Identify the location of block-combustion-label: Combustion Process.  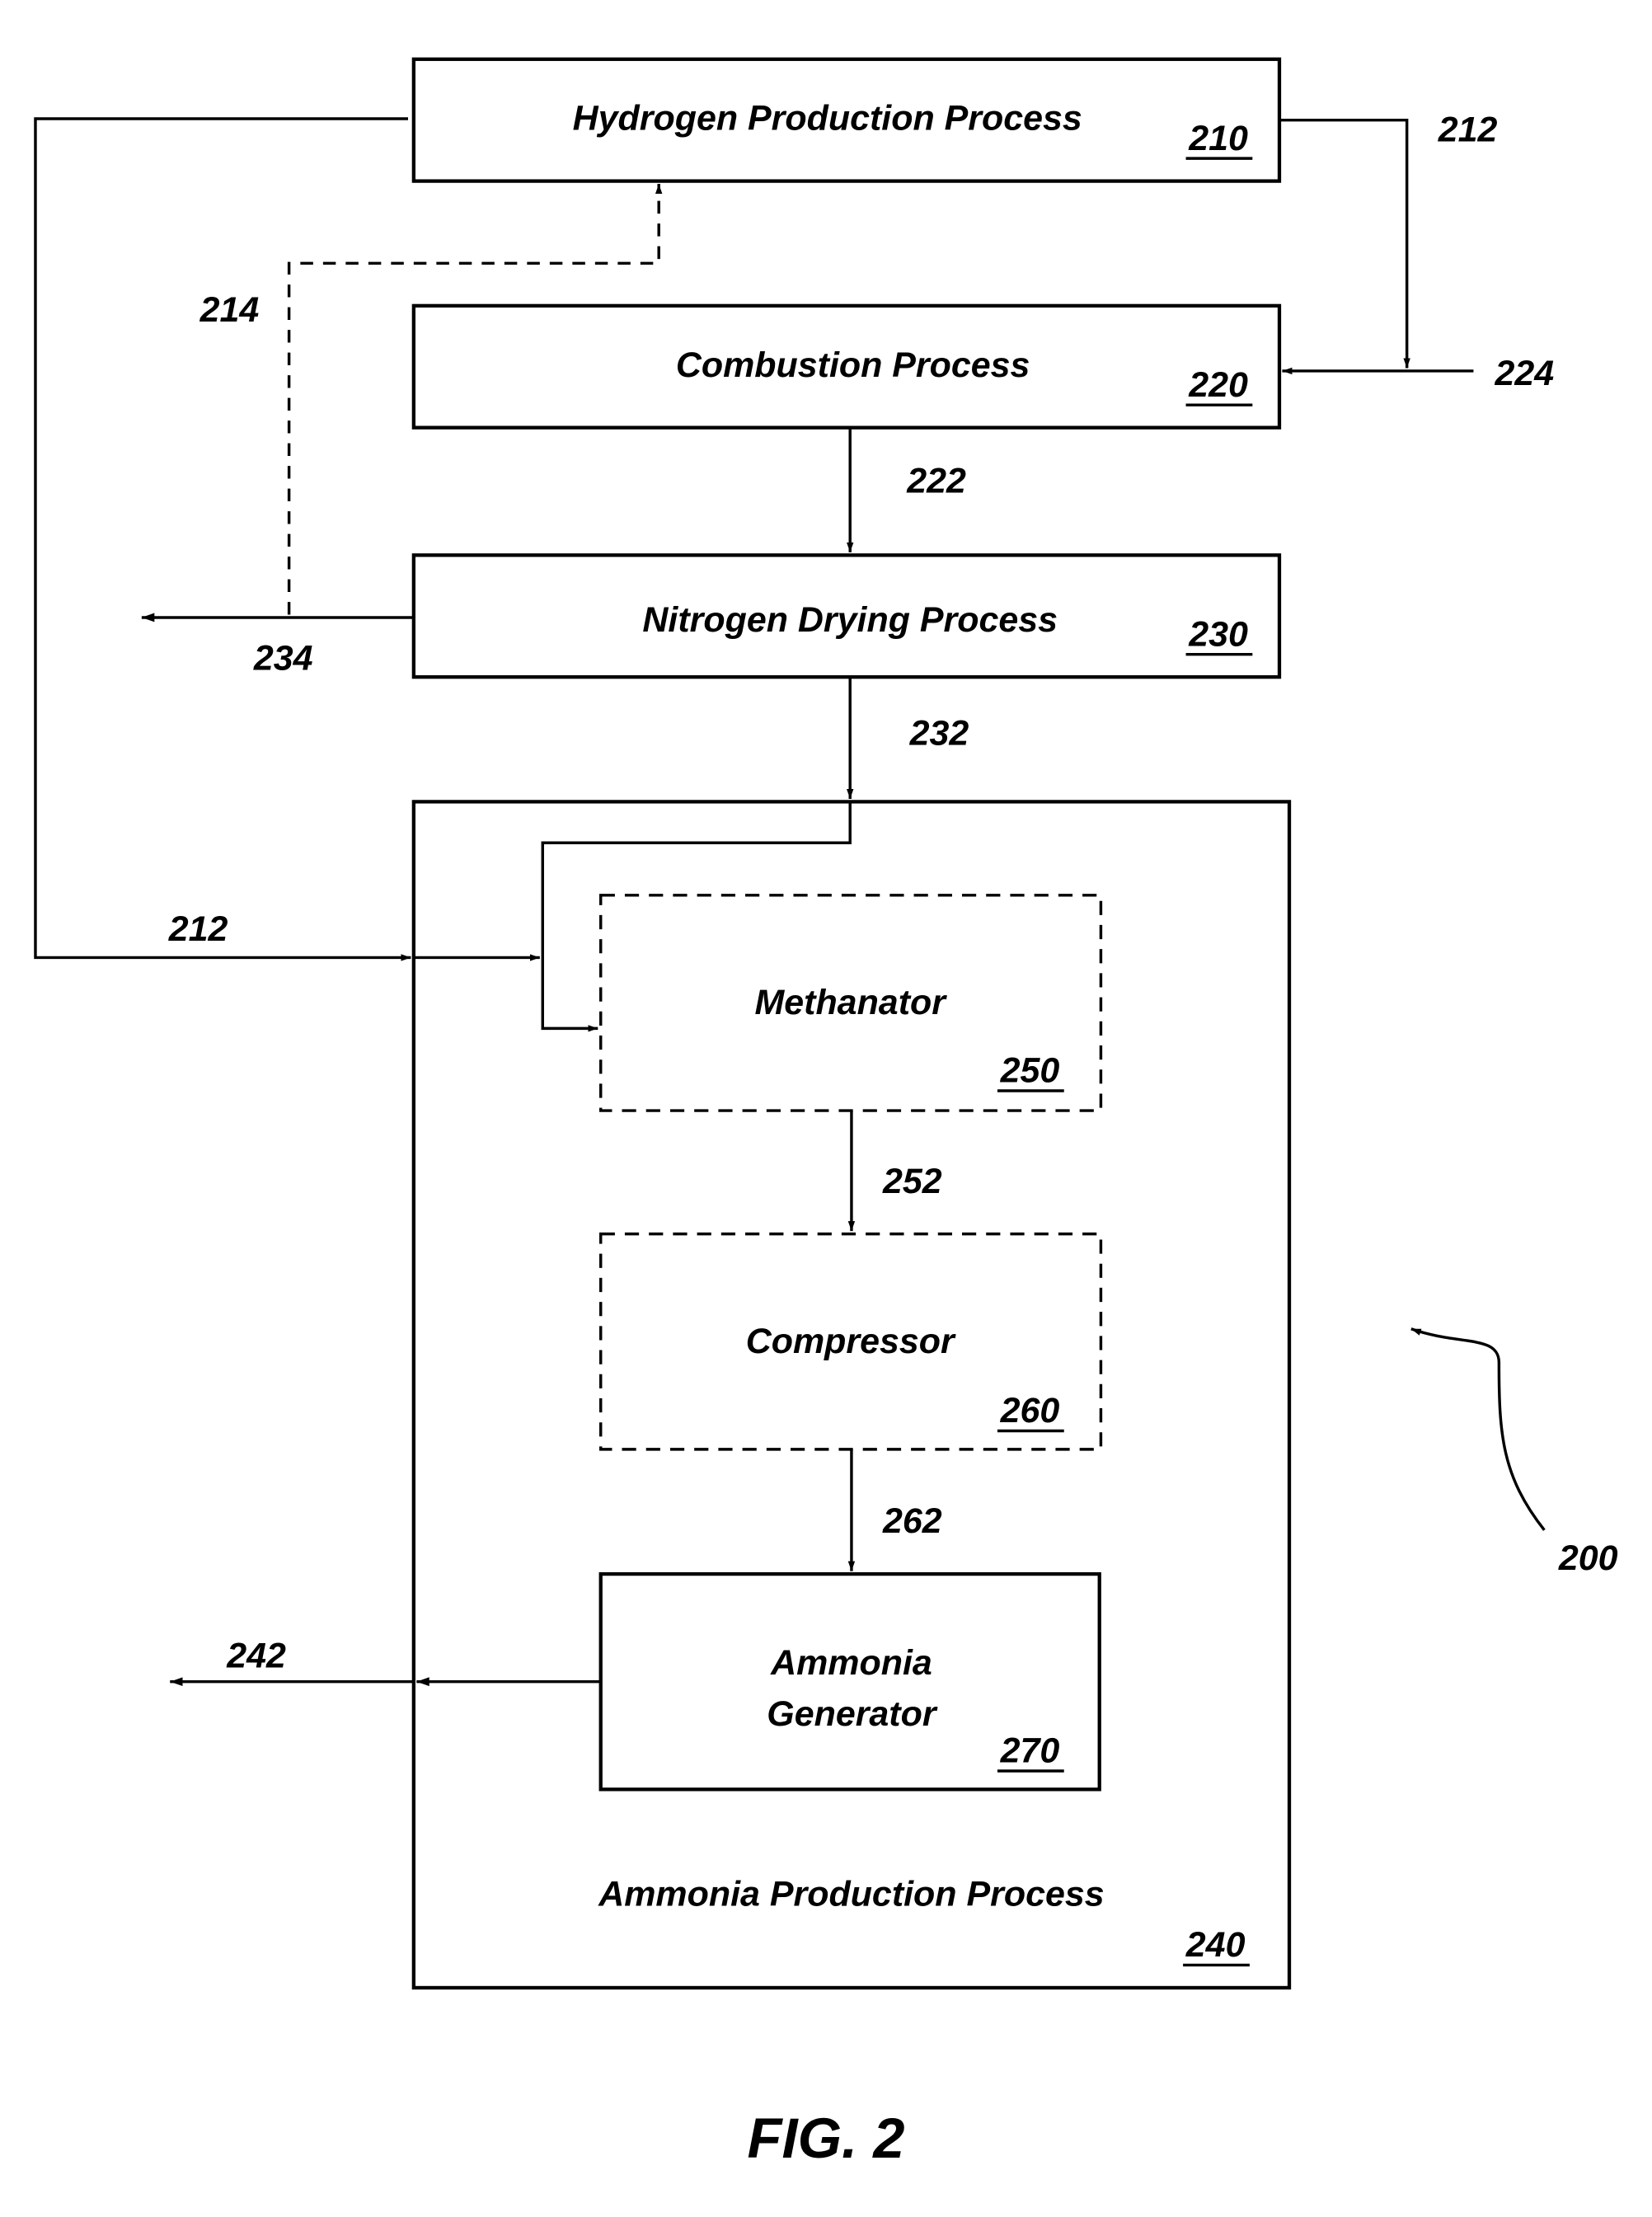
(853, 365).